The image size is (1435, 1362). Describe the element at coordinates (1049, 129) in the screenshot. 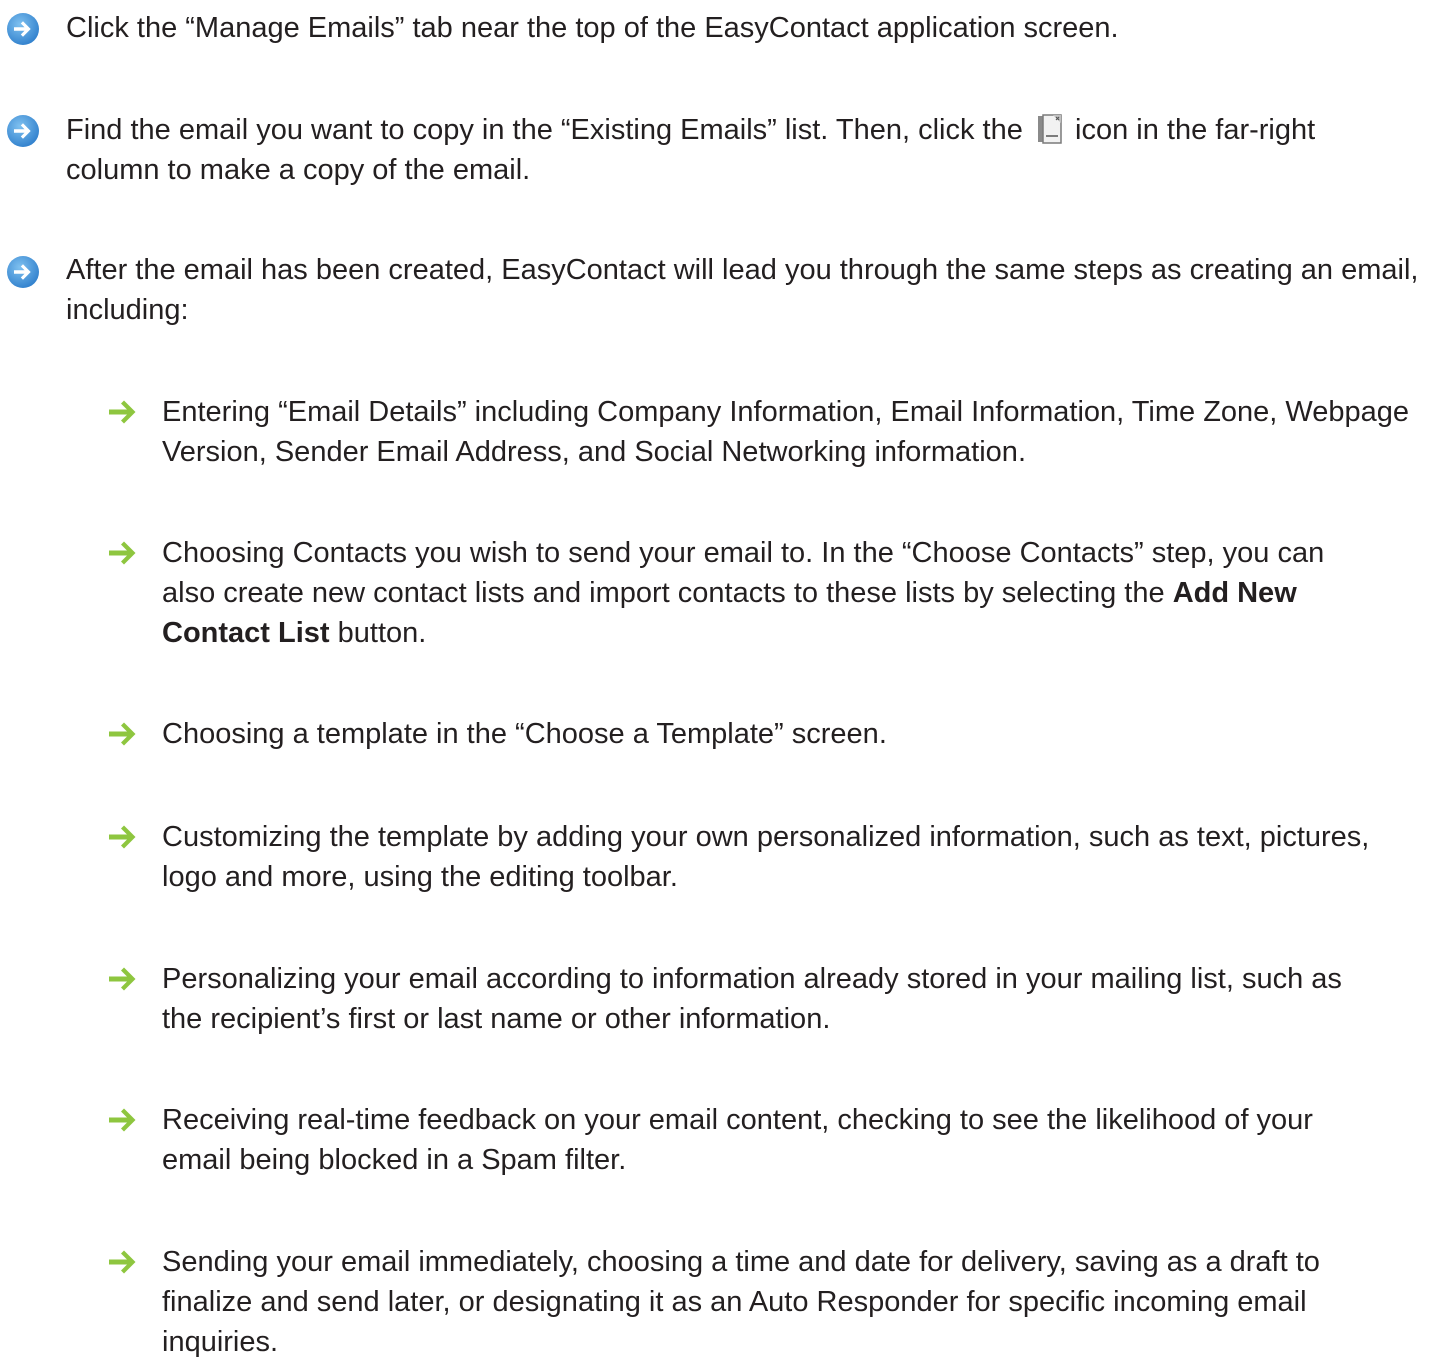

I see `copy-email-icon` at that location.